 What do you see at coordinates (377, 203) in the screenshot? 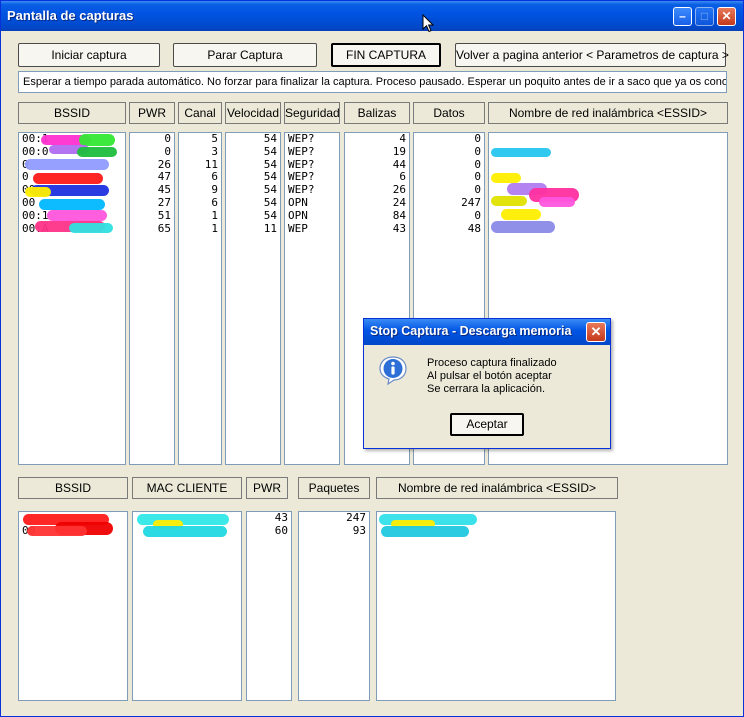
I see `ap-balizas-row: 24` at bounding box center [377, 203].